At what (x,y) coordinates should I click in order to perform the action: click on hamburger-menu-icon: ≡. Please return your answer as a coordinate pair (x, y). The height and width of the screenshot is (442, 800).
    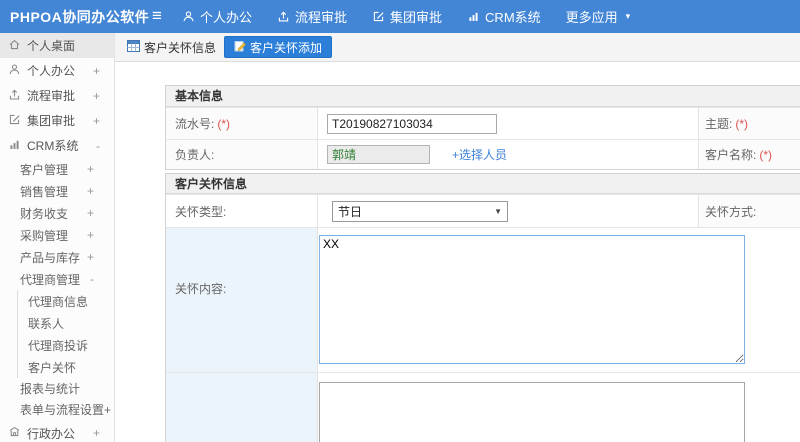
    Looking at the image, I should click on (157, 16).